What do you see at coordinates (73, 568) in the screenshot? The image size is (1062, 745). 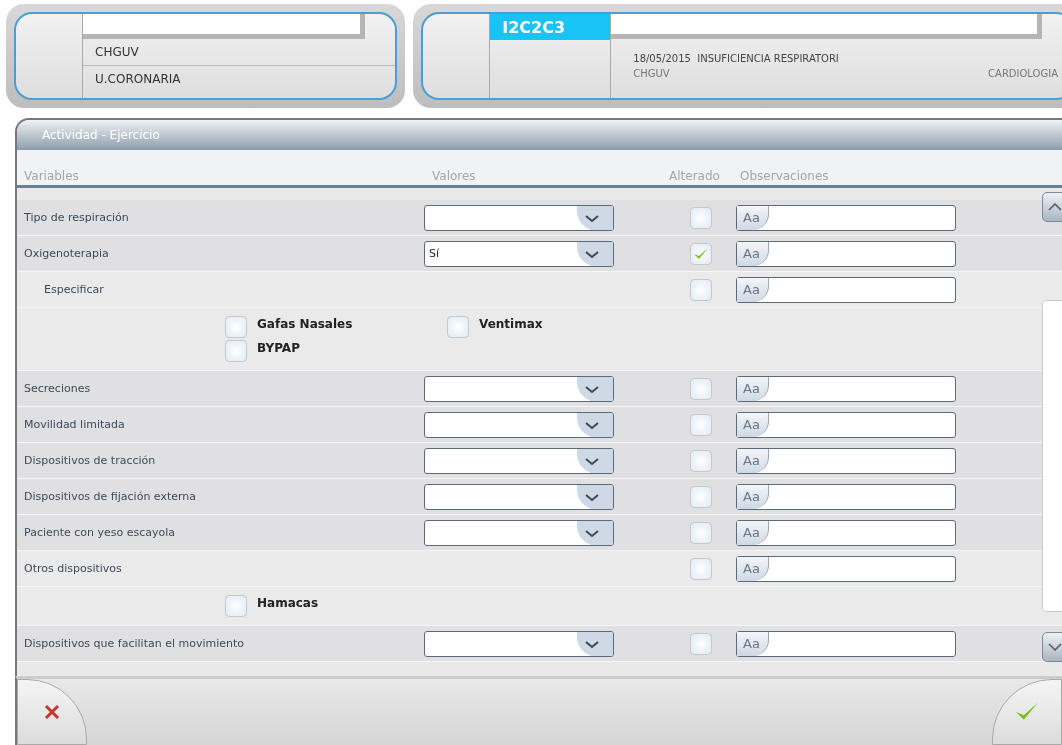 I see `variable-label: Otros dispositivos` at bounding box center [73, 568].